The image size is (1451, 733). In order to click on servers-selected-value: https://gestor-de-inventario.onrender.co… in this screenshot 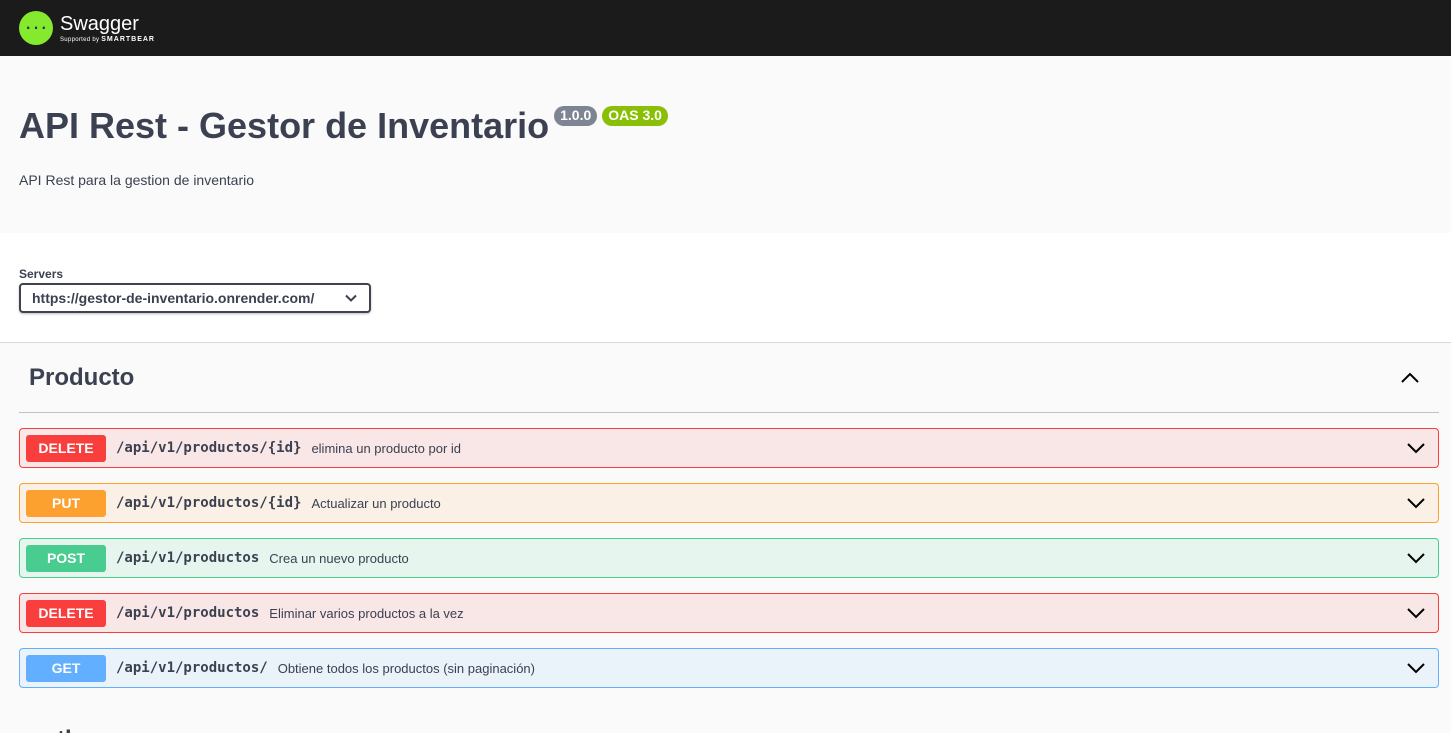, I will do `click(173, 298)`.